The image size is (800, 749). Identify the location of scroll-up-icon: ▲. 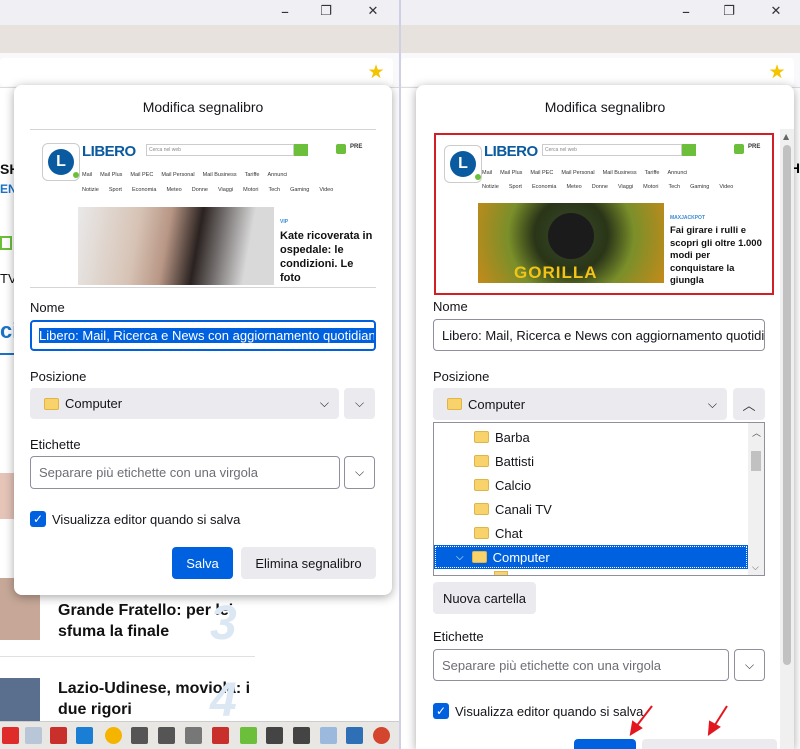
(786, 136).